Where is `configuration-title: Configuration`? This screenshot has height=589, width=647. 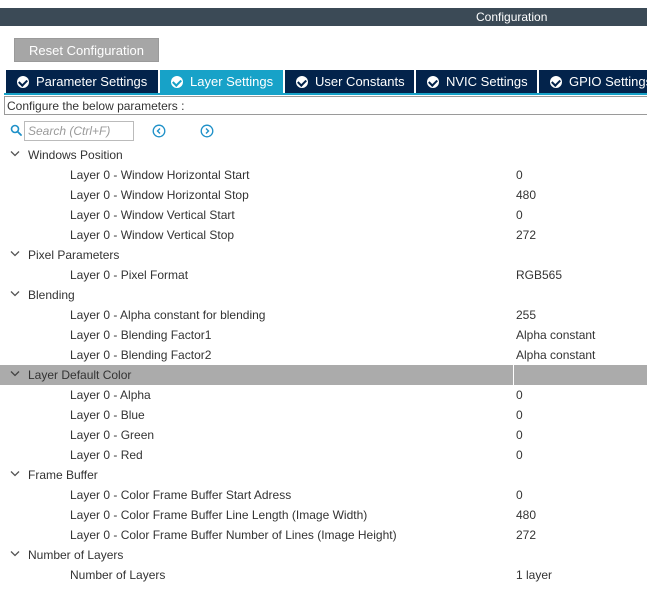
configuration-title: Configuration is located at coordinates (512, 17).